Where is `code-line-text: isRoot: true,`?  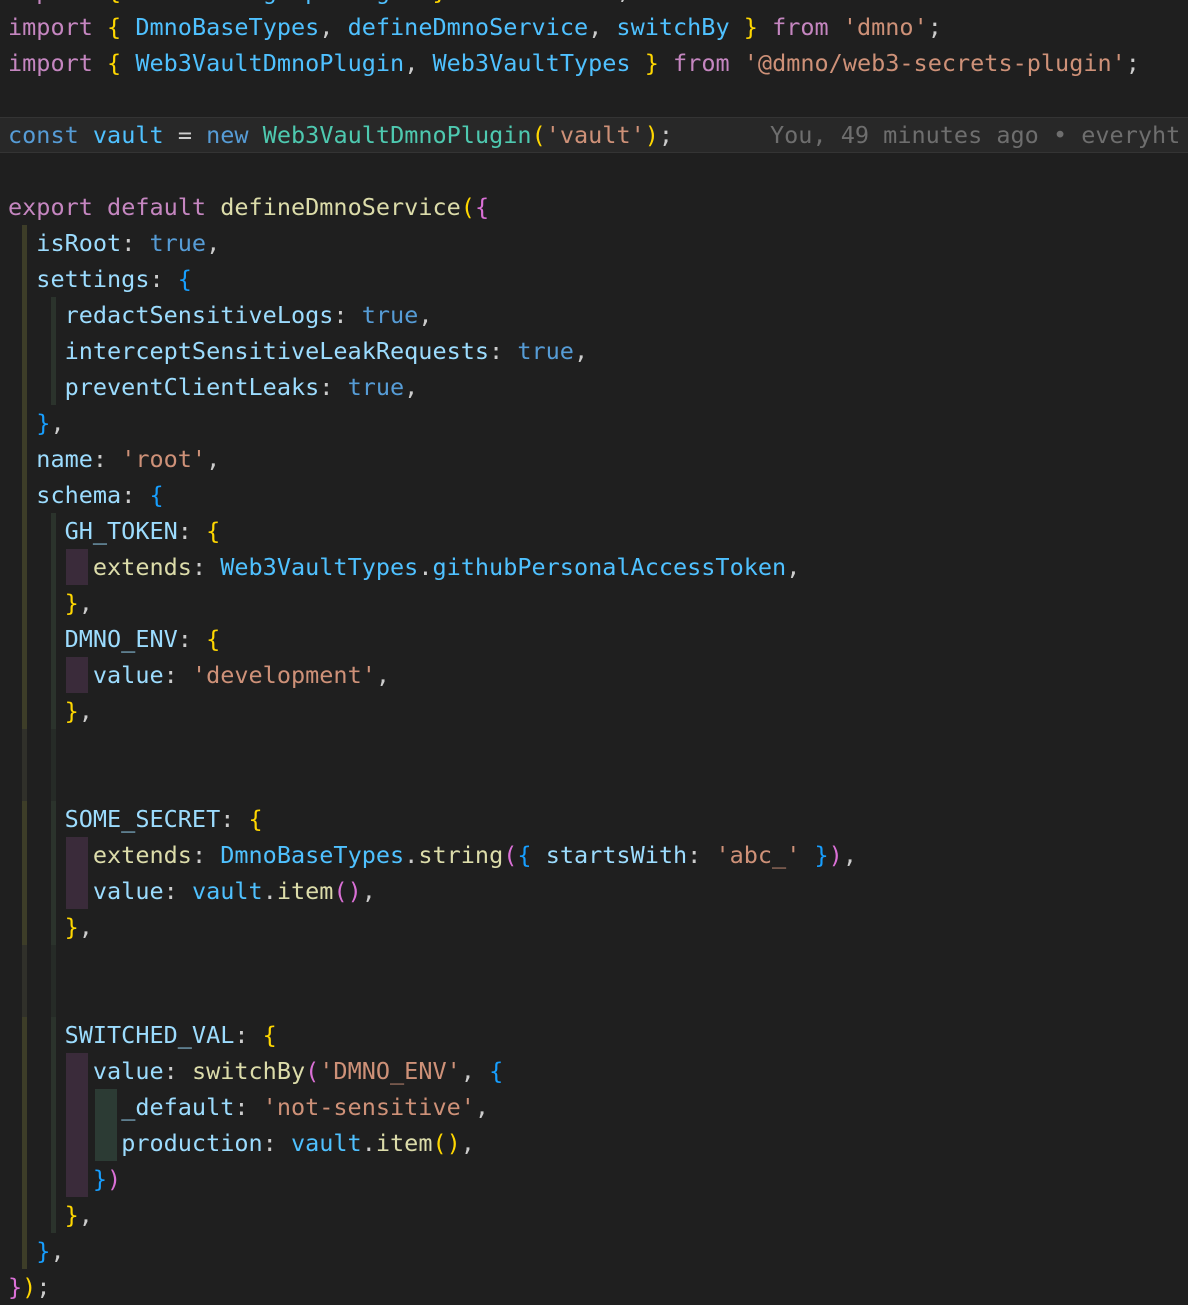
code-line-text: isRoot: true, is located at coordinates (128, 243).